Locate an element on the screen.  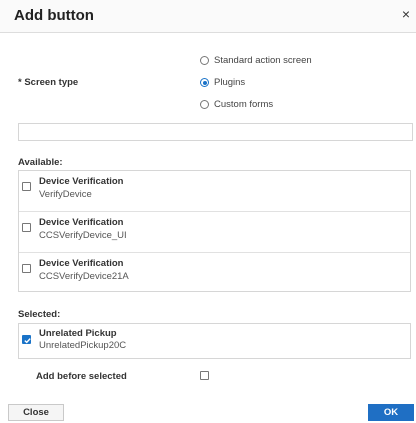
item-subtitle: CCSVerifyDevice_UI is located at coordinates (83, 235).